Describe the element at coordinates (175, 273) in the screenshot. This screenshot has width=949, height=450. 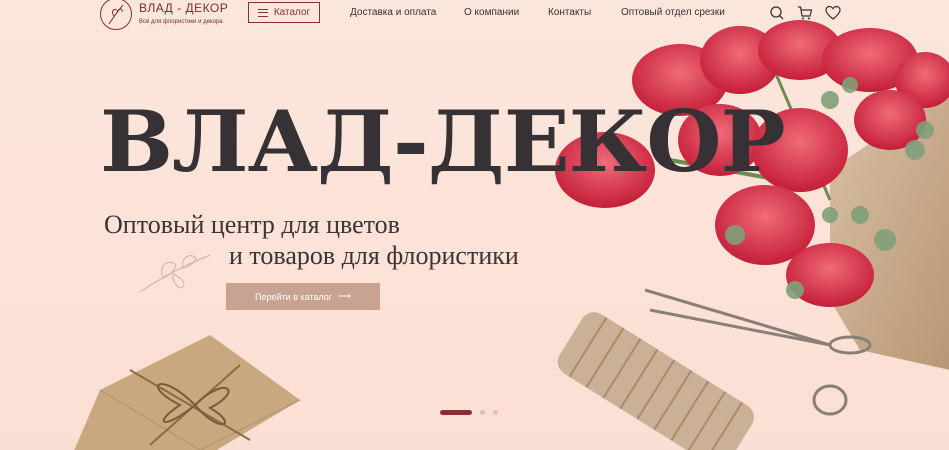
I see `leaf-sketch-icon` at that location.